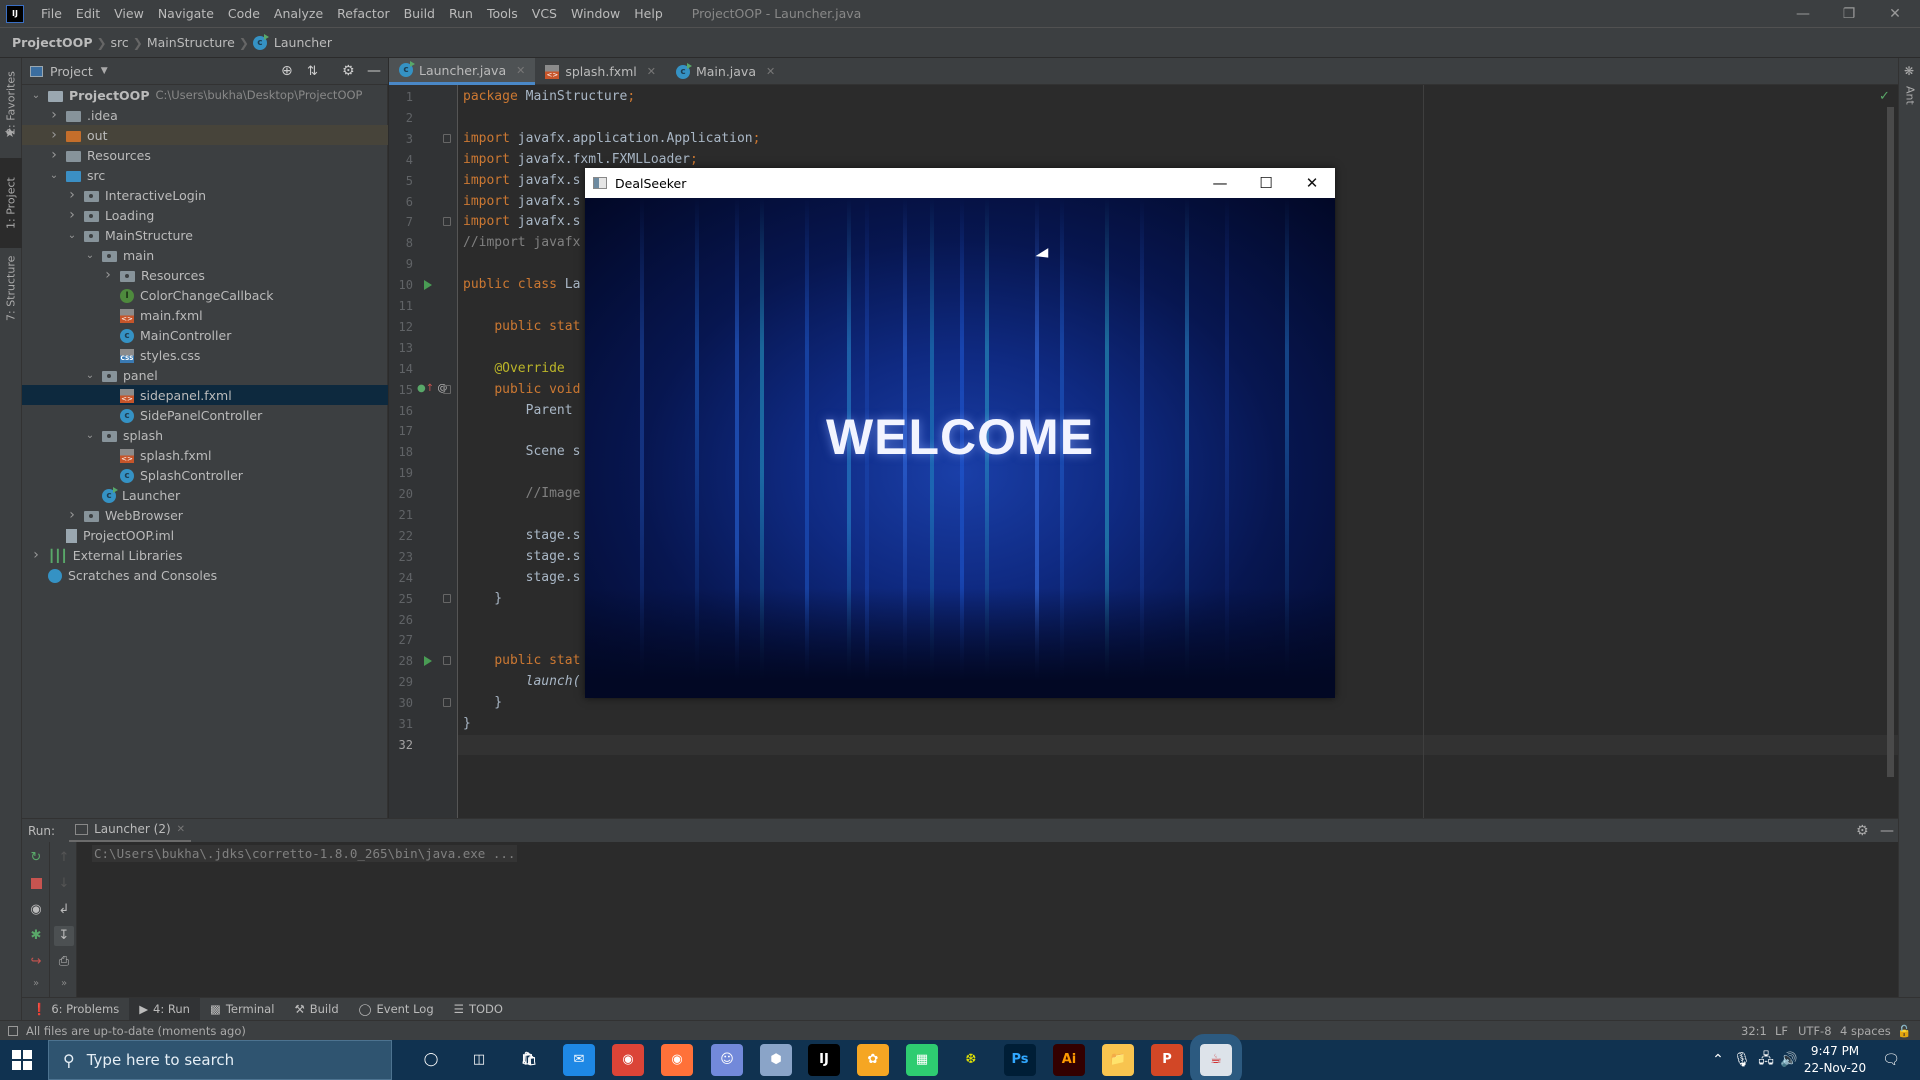 The height and width of the screenshot is (1080, 1920). I want to click on editor-scrollbar, so click(1890, 442).